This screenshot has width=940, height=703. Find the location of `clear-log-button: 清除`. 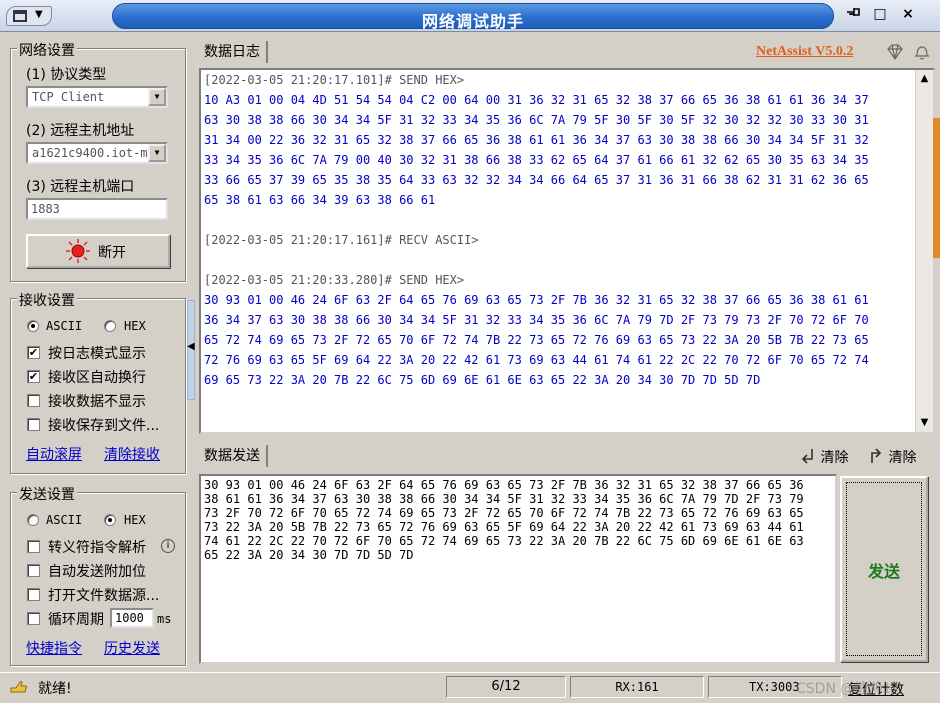

clear-log-button: 清除 is located at coordinates (824, 457).